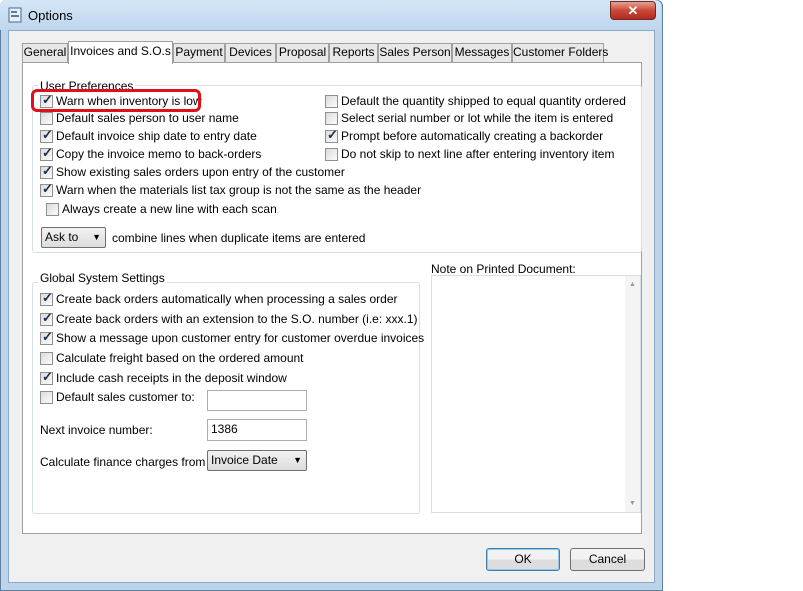 This screenshot has width=803, height=591. Describe the element at coordinates (250, 52) in the screenshot. I see `tab-devices: Devices` at that location.